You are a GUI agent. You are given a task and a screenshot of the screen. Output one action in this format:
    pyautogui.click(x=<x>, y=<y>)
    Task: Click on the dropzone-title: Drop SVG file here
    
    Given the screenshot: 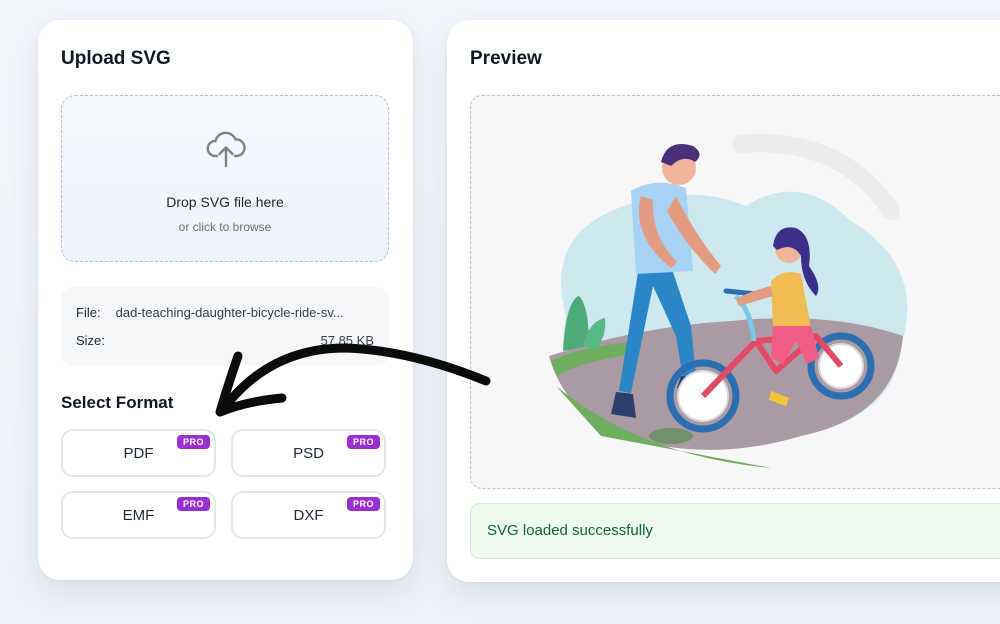 What is the action you would take?
    pyautogui.click(x=225, y=202)
    